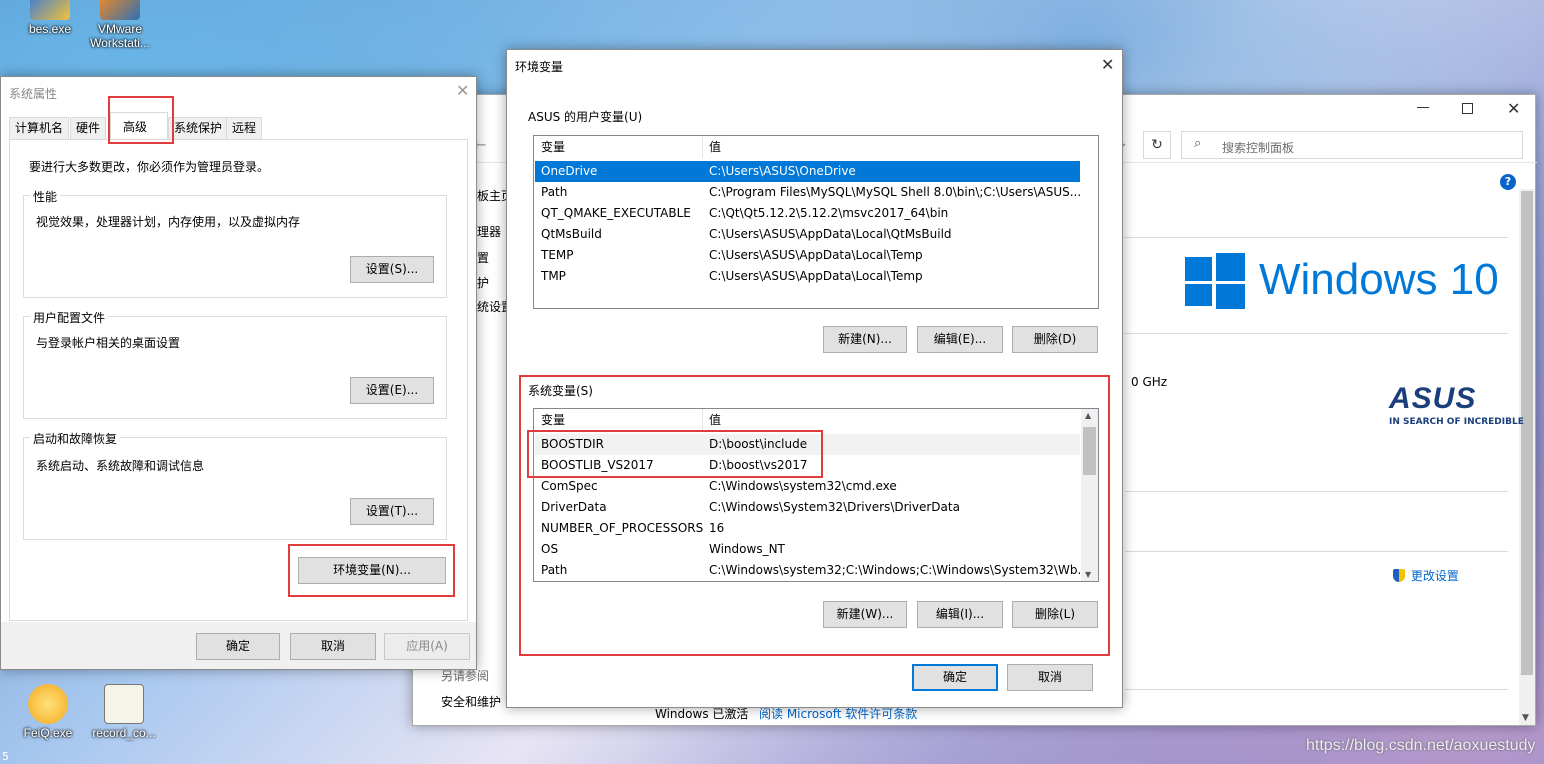 This screenshot has width=1544, height=764. What do you see at coordinates (1258, 148) in the screenshot?
I see `search-placeholder: 搜索控制面板` at bounding box center [1258, 148].